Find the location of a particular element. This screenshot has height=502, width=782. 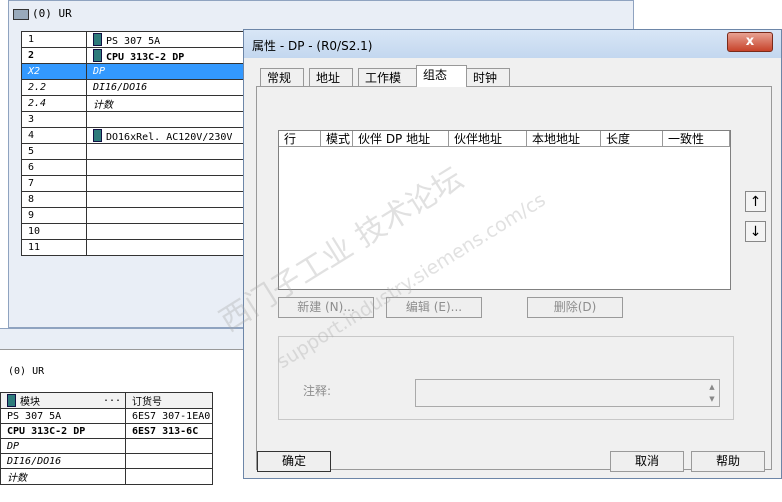

rack-row: 4 DO16xRel. AC120V/230V is located at coordinates (139, 135).